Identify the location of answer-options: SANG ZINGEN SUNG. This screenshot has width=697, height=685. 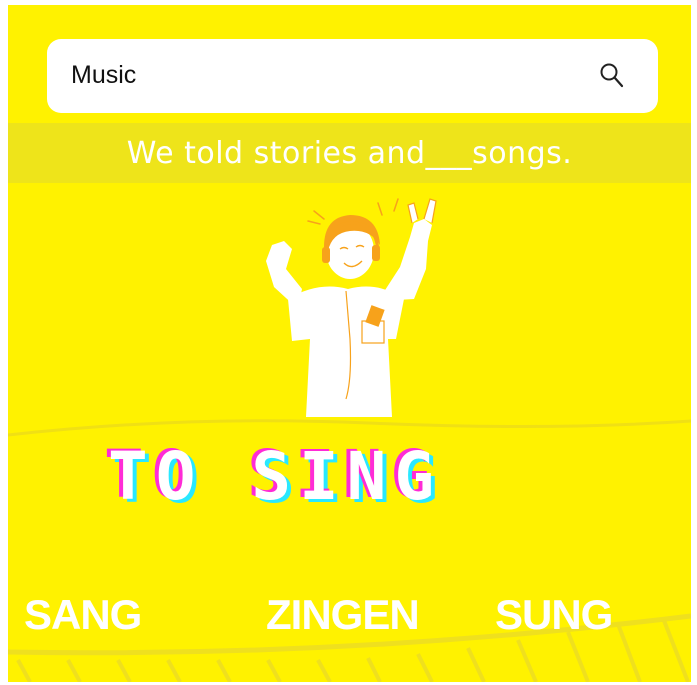
(349, 617).